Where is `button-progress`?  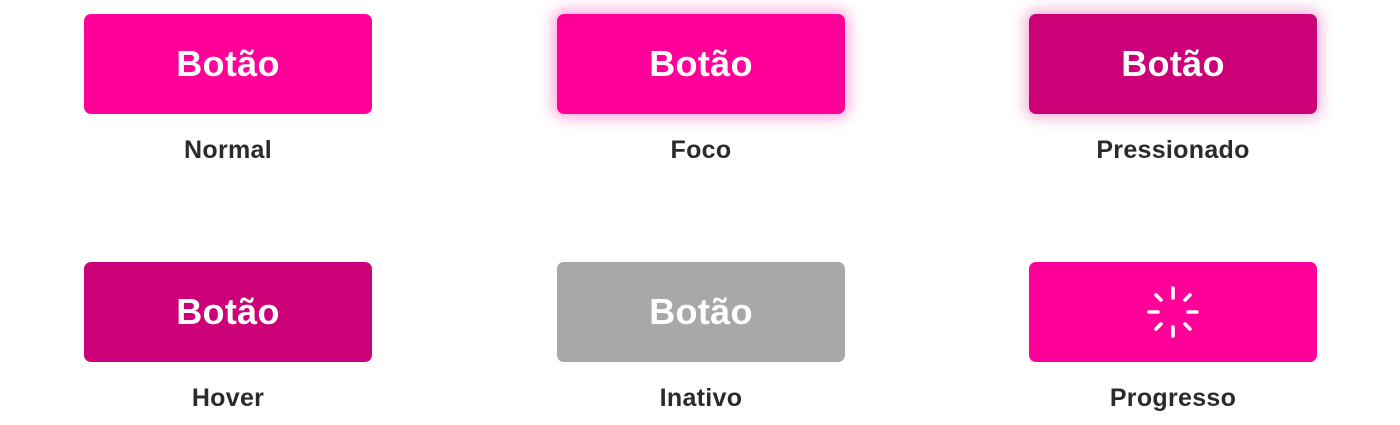 button-progress is located at coordinates (1173, 312).